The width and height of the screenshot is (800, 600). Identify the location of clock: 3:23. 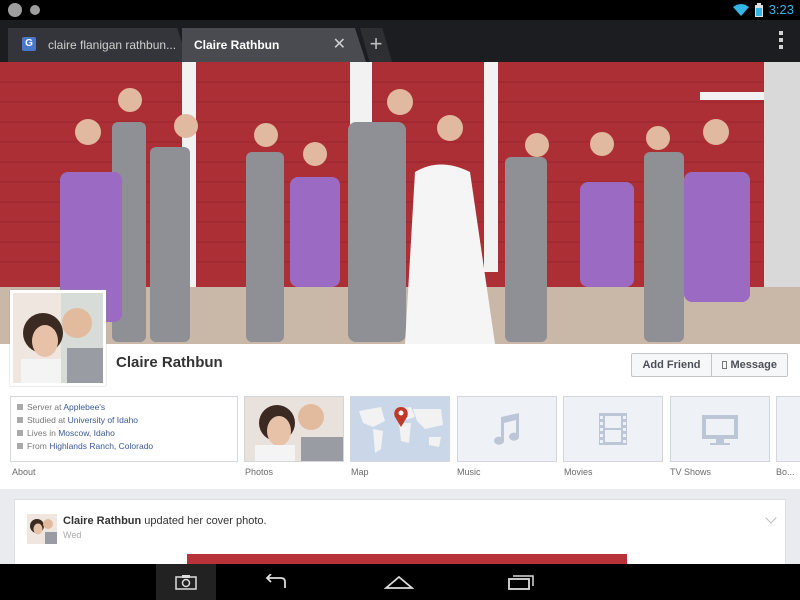
(781, 9).